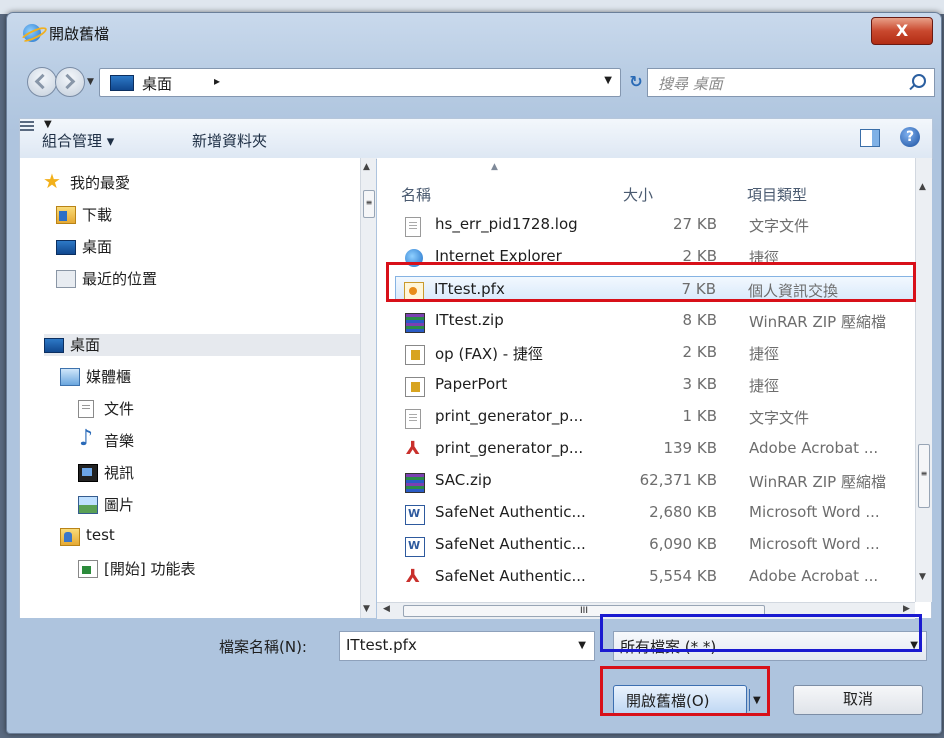  Describe the element at coordinates (381, 645) in the screenshot. I see `filename-value: ITtest.pfx` at that location.